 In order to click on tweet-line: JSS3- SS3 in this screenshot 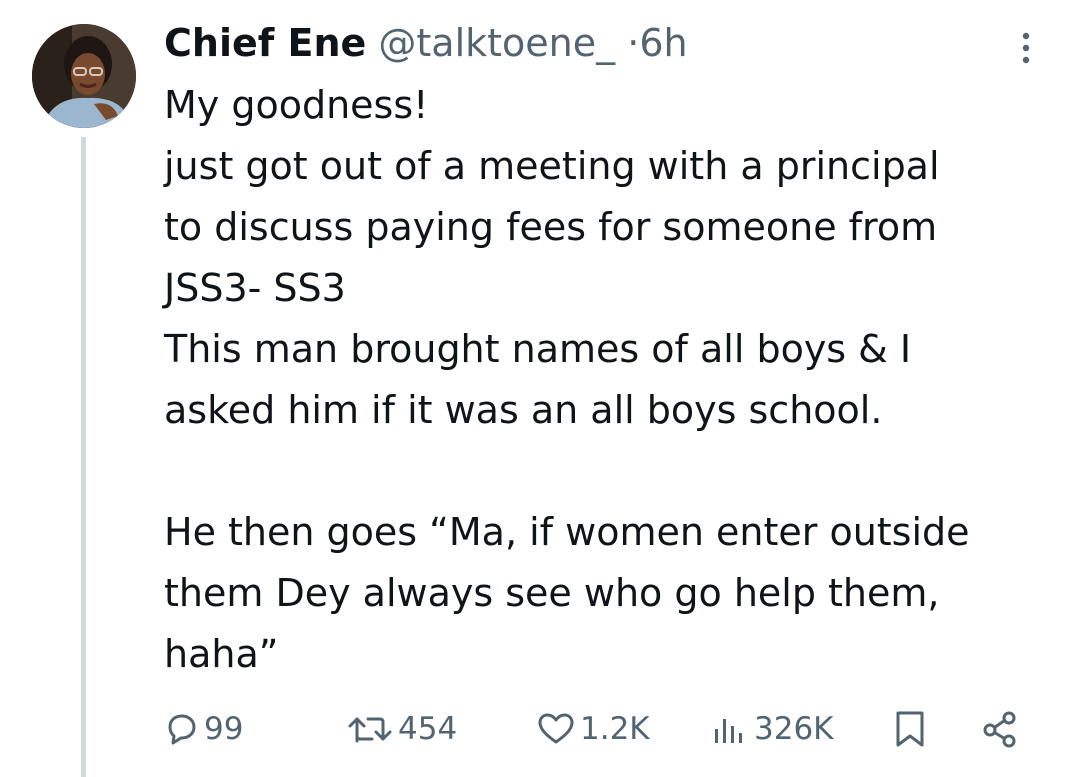, I will do `click(255, 288)`.